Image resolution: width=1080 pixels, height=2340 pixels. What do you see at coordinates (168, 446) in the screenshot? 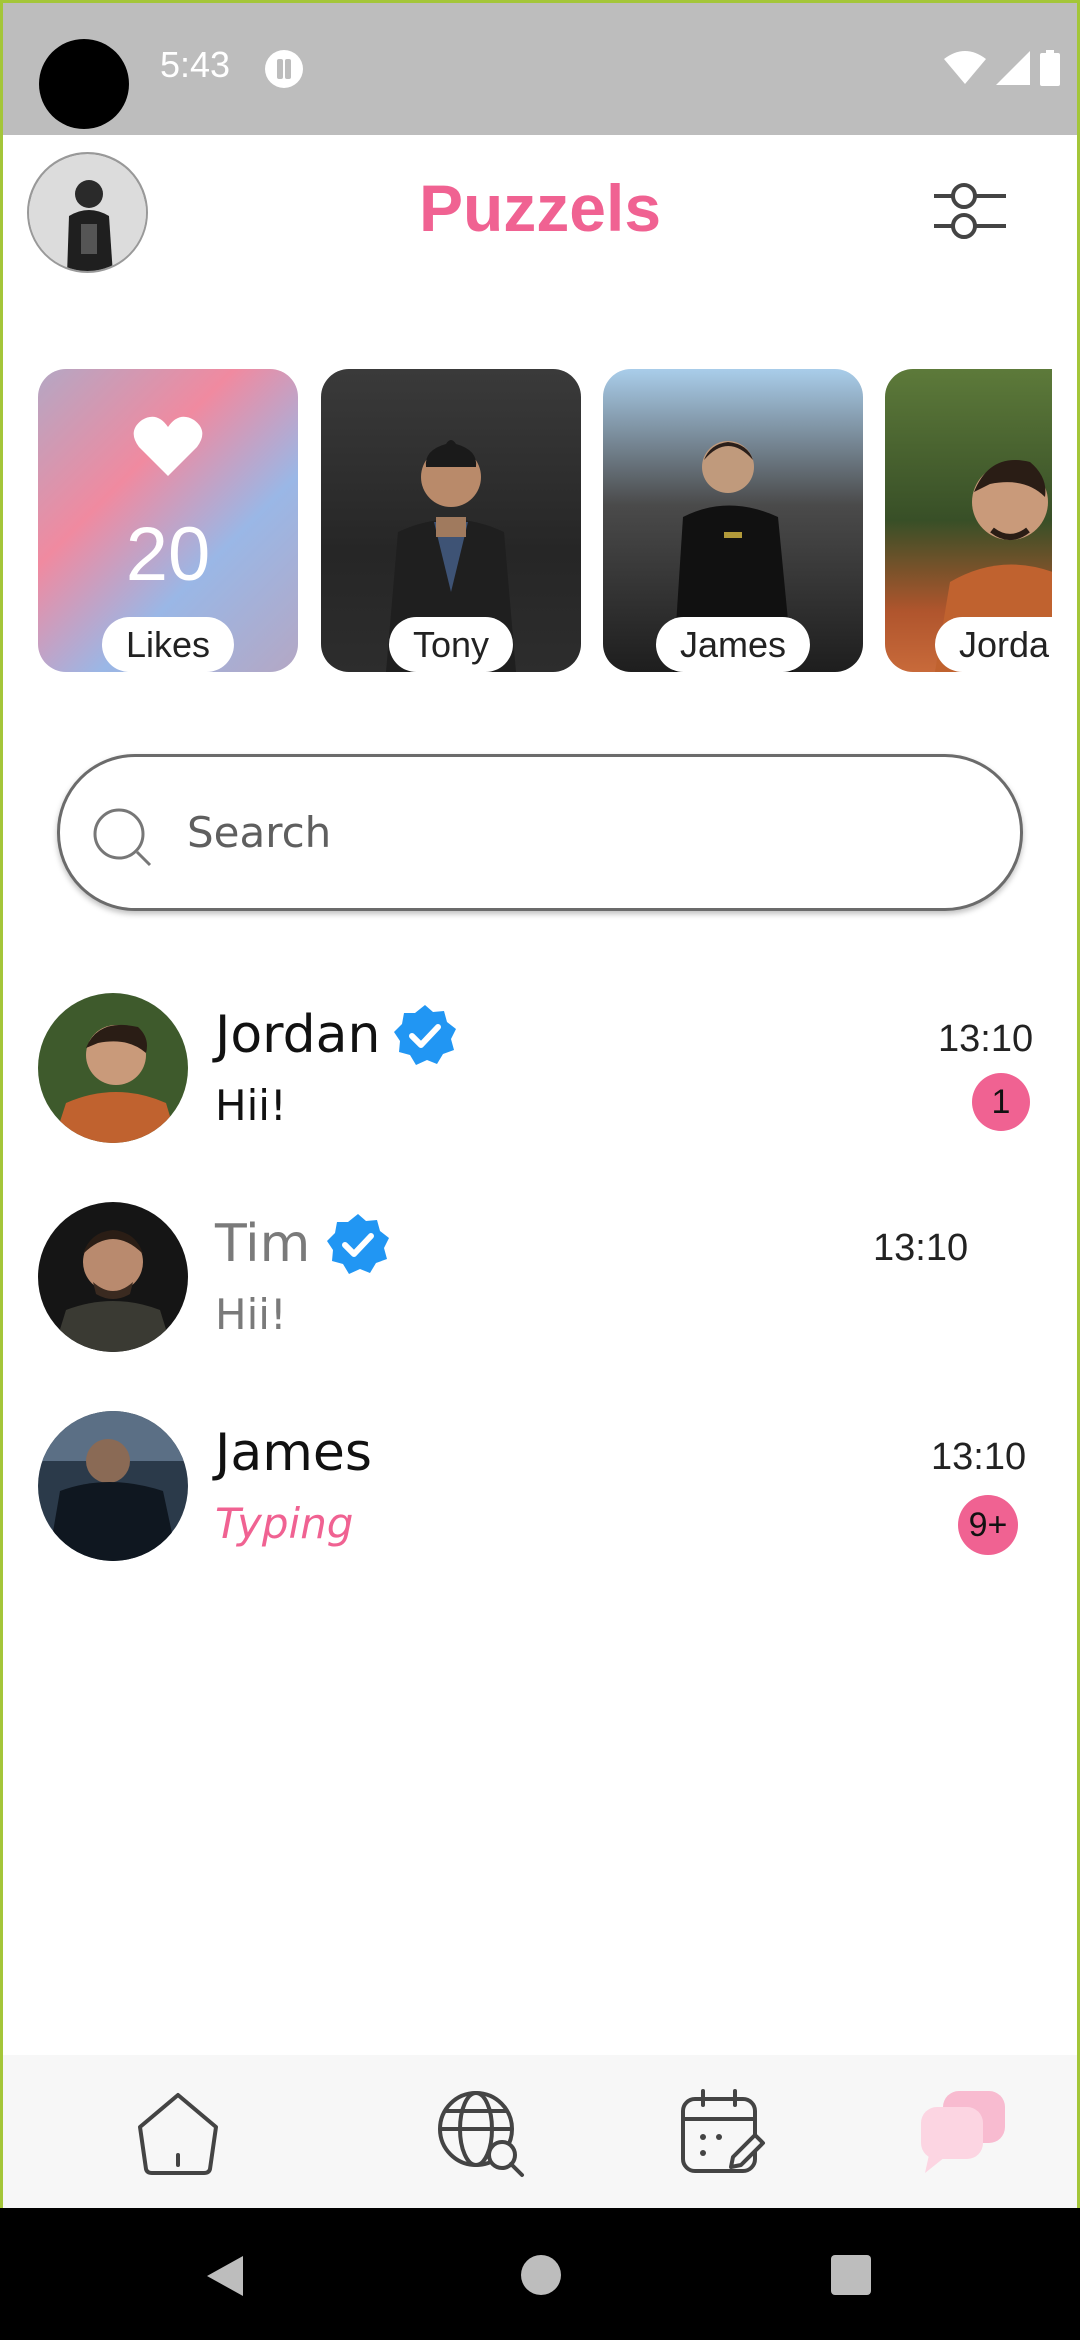
I see `heart-icon` at bounding box center [168, 446].